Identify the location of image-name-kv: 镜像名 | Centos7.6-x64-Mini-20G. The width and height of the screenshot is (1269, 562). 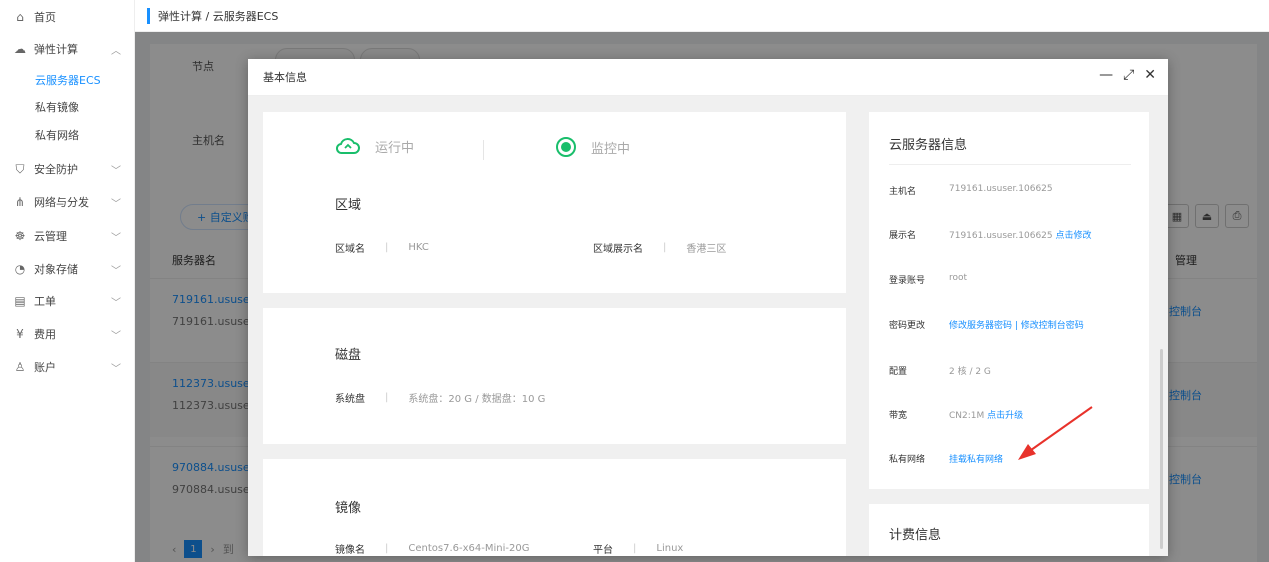
(432, 549).